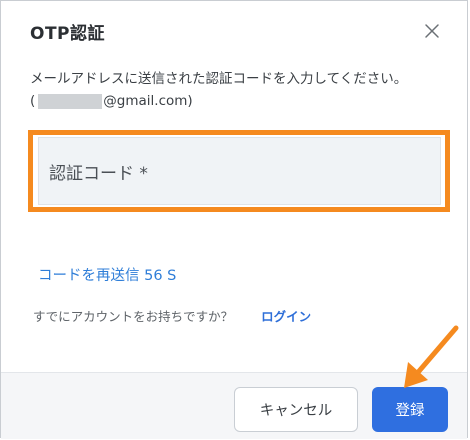 The width and height of the screenshot is (470, 440). I want to click on login-link: ログイン, so click(286, 315).